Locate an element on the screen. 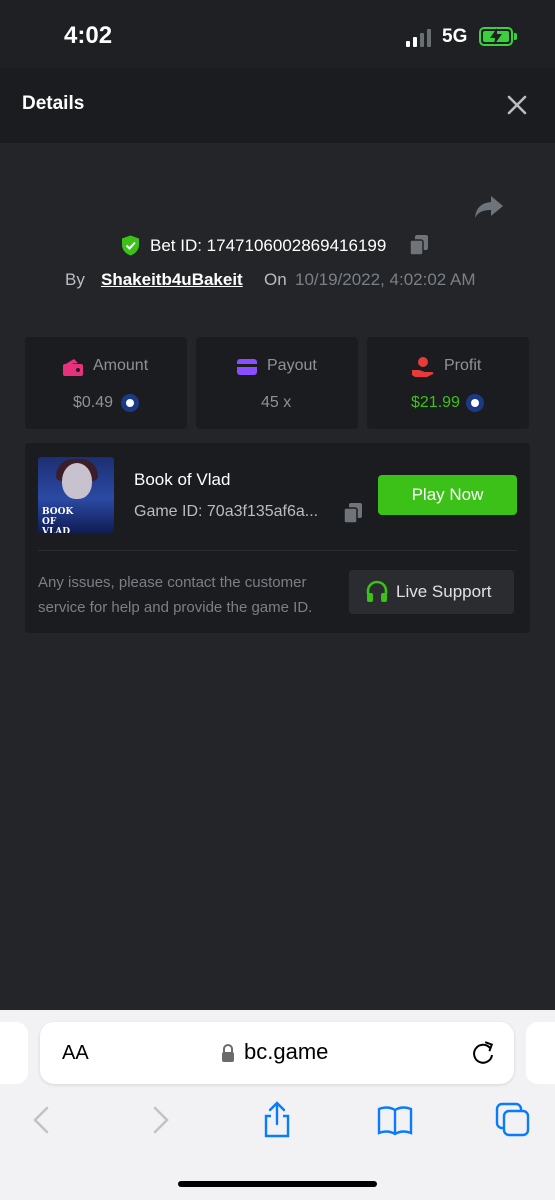 This screenshot has height=1200, width=555. page-title: Details is located at coordinates (53, 103).